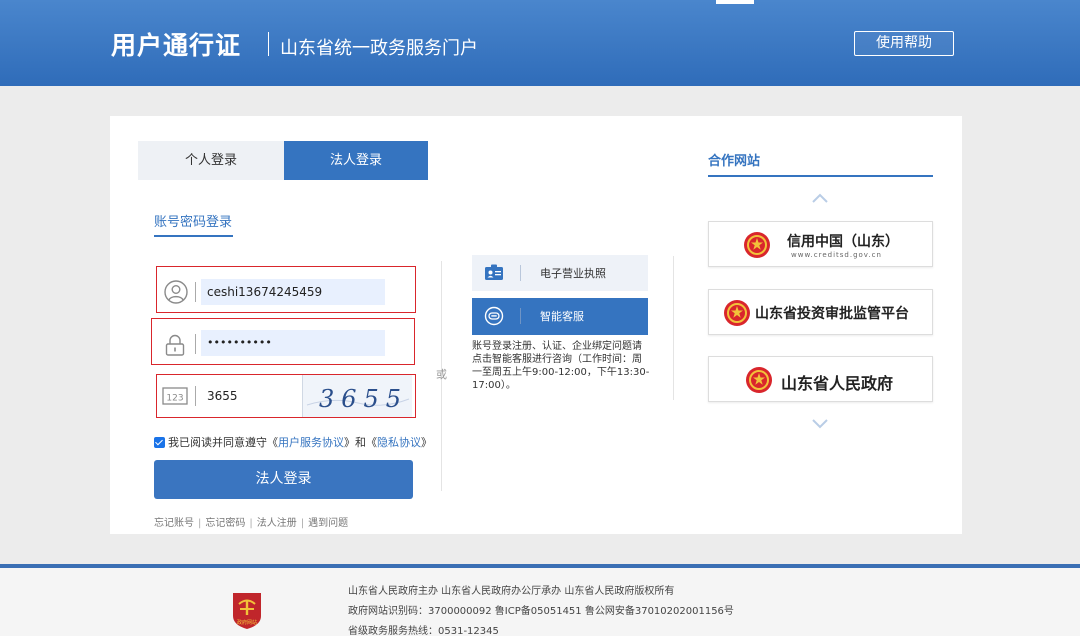  Describe the element at coordinates (247, 622) in the screenshot. I see `logo-text: 政府网站` at that location.